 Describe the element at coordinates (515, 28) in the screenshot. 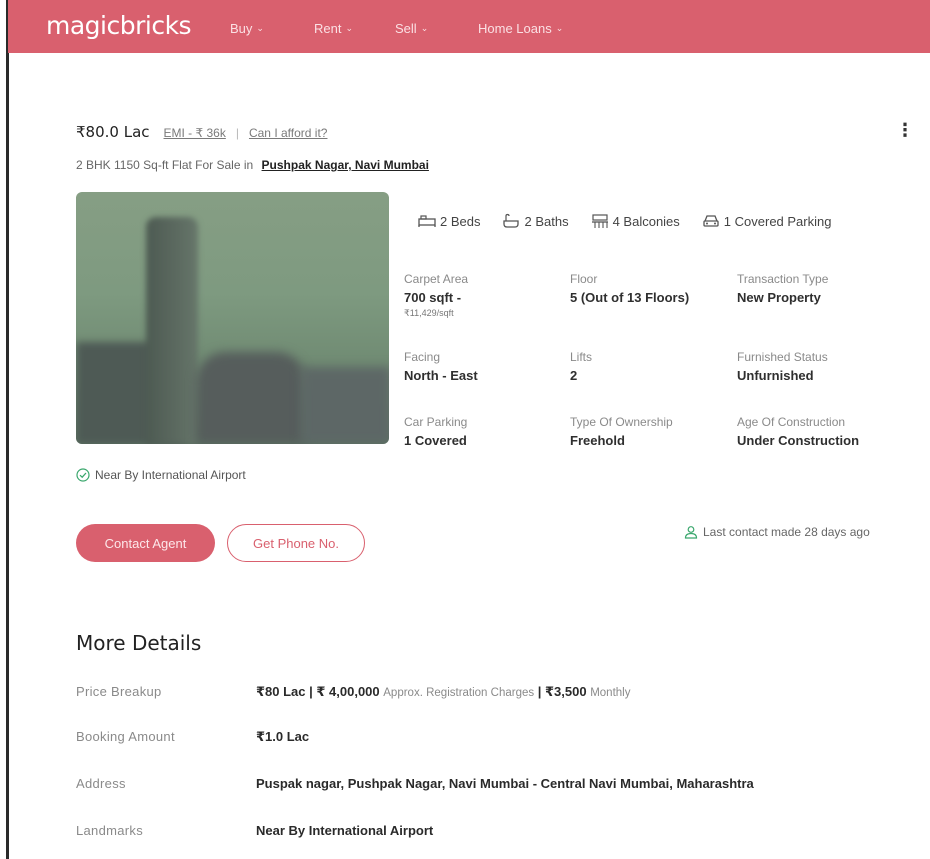

I see `nav-label: Home Loans` at that location.